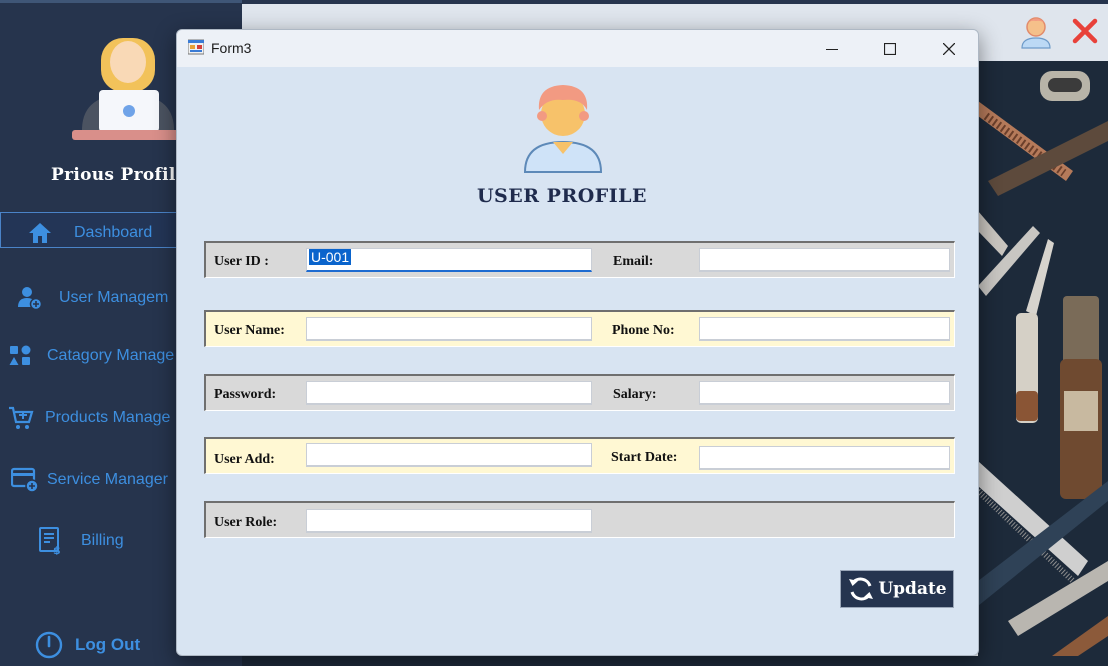  I want to click on sidebar-item-service-manager: Service Manager, so click(89, 480).